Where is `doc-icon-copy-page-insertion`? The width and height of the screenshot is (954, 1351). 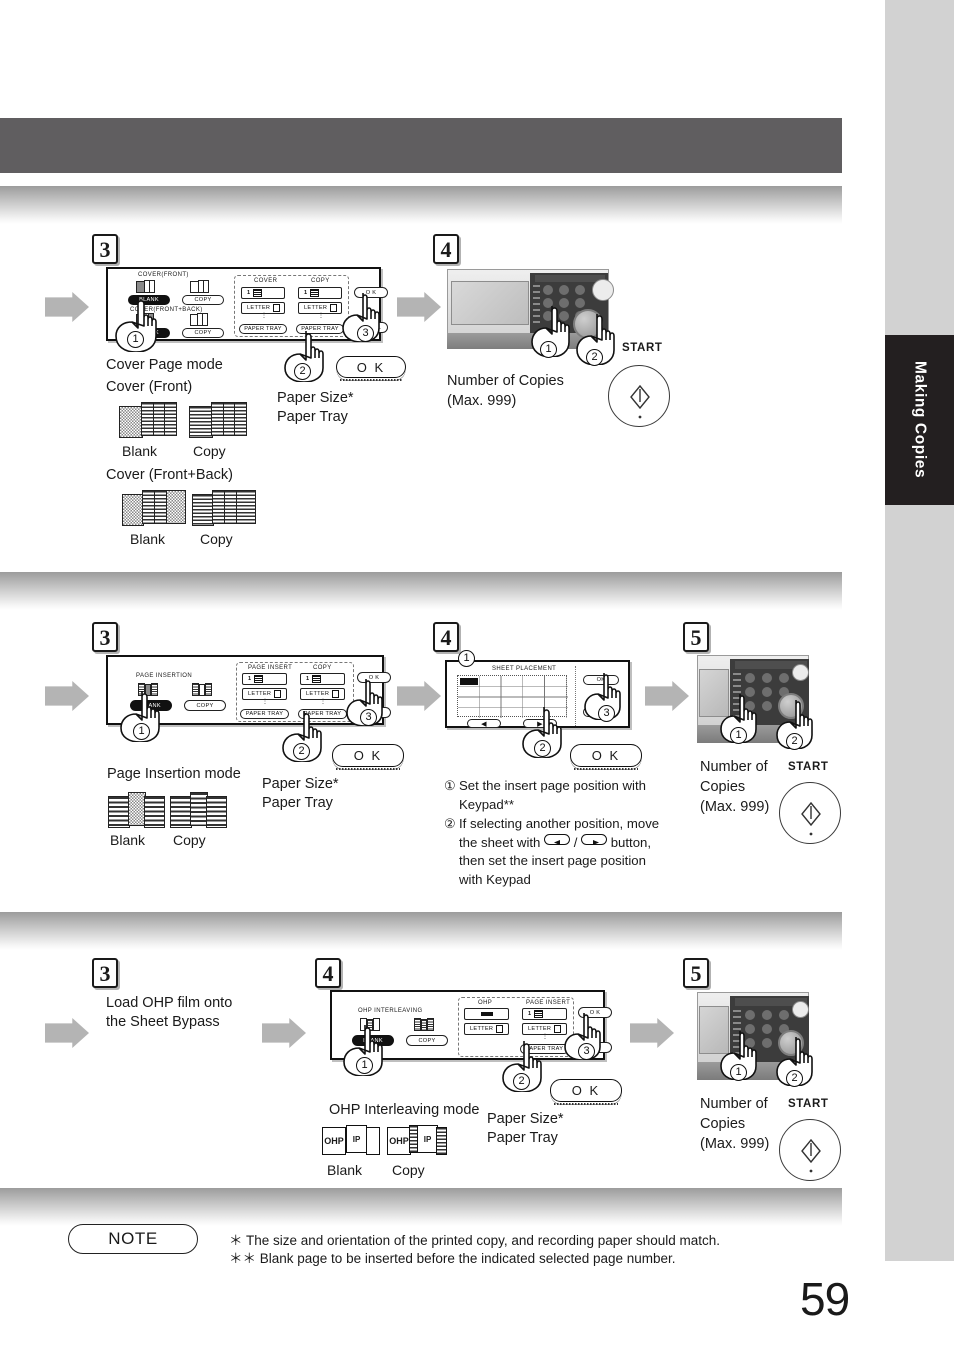
doc-icon-copy-page-insertion is located at coordinates (199, 811).